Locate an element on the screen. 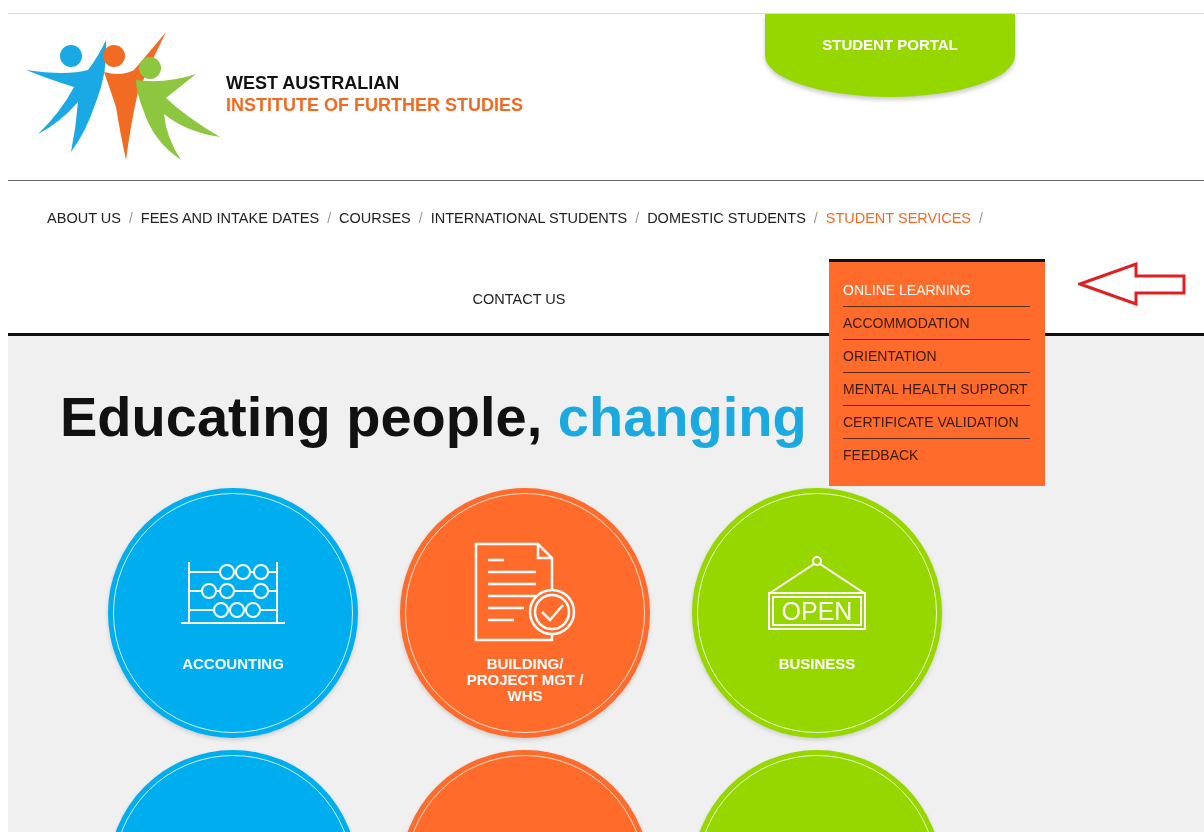 The image size is (1204, 832). logo-subtitle: INSTITUTE OF FURTHER STUDIES is located at coordinates (374, 105).